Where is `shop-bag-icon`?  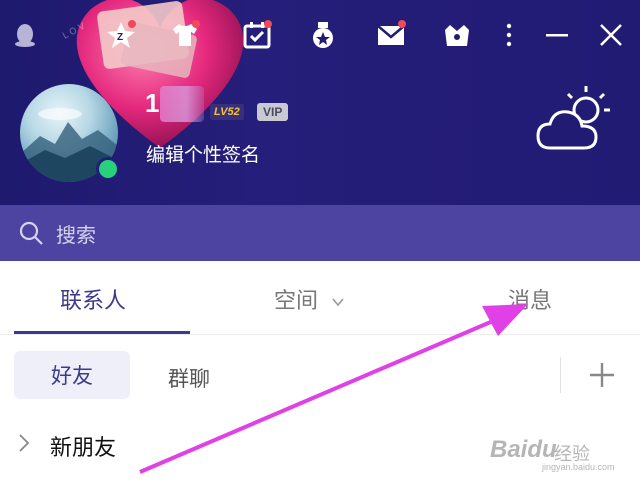 shop-bag-icon is located at coordinates (457, 35).